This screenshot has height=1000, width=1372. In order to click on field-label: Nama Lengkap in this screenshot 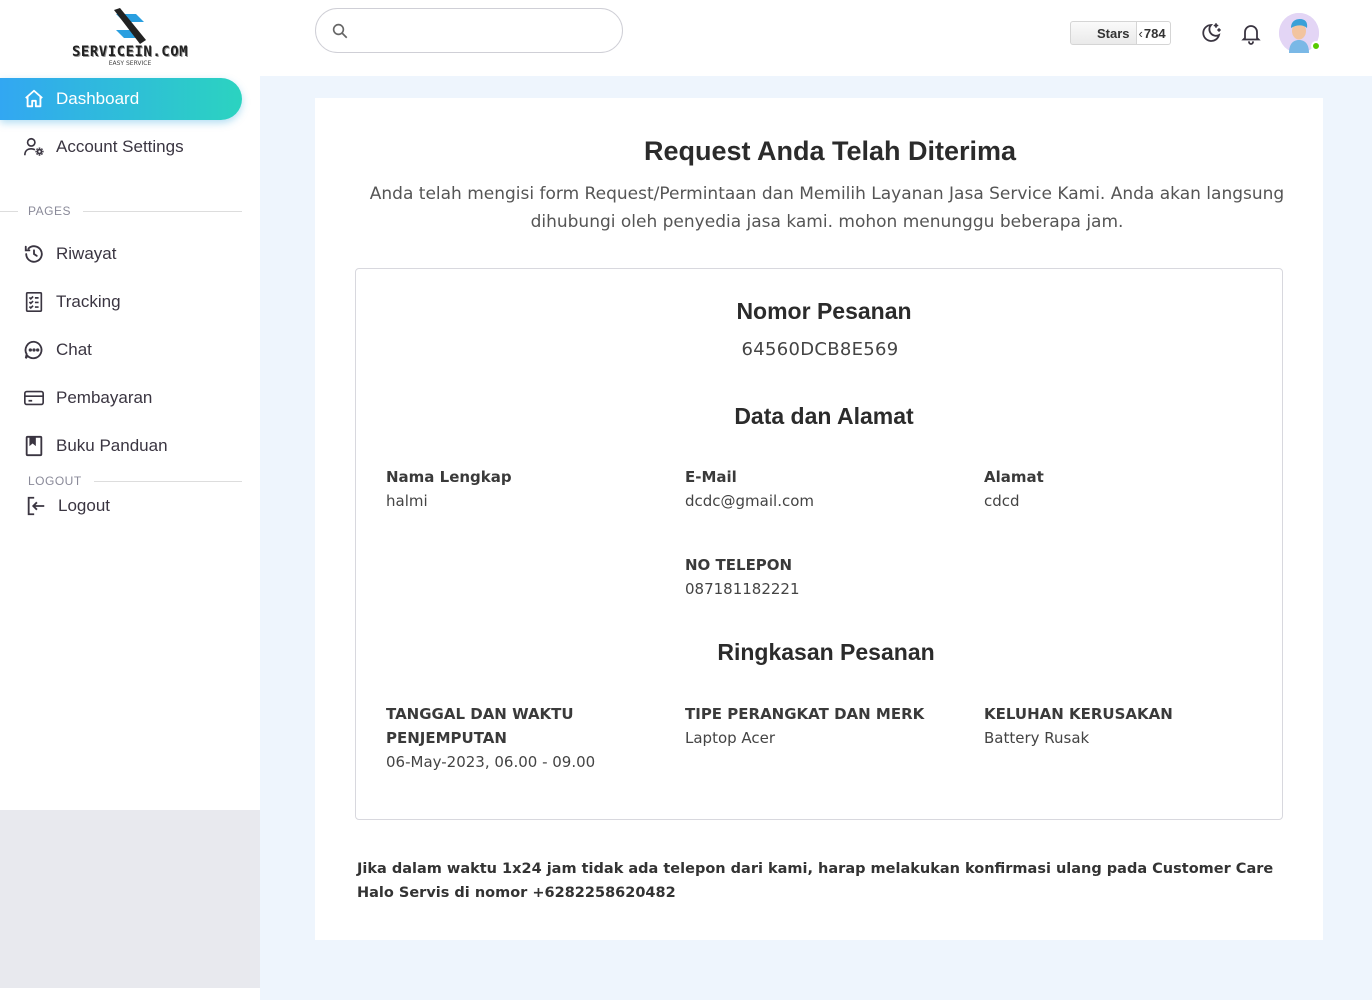, I will do `click(449, 477)`.